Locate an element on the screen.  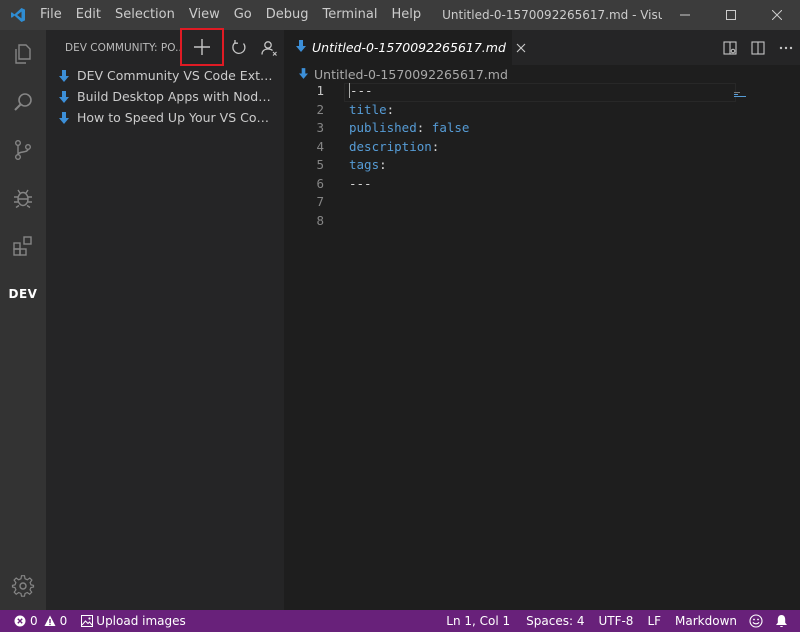
menu-help: Help is located at coordinates (406, 15).